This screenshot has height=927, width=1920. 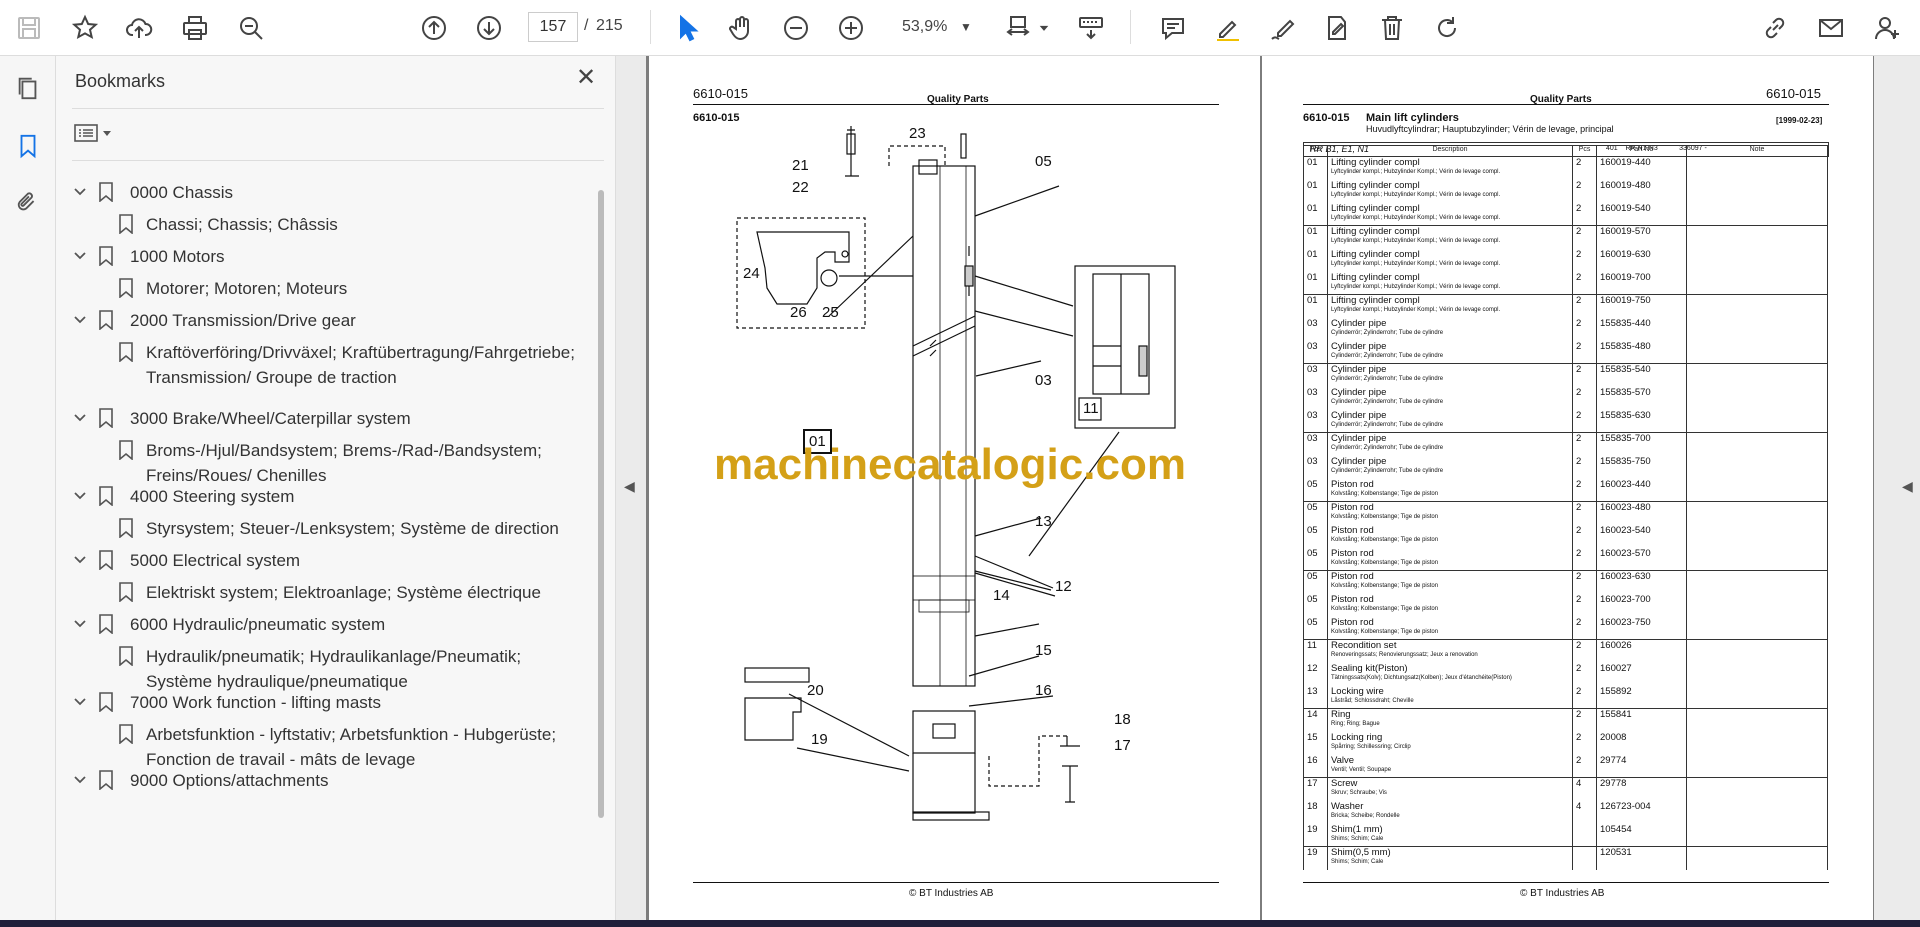 What do you see at coordinates (609, 25) in the screenshot?
I see `page-total: 215` at bounding box center [609, 25].